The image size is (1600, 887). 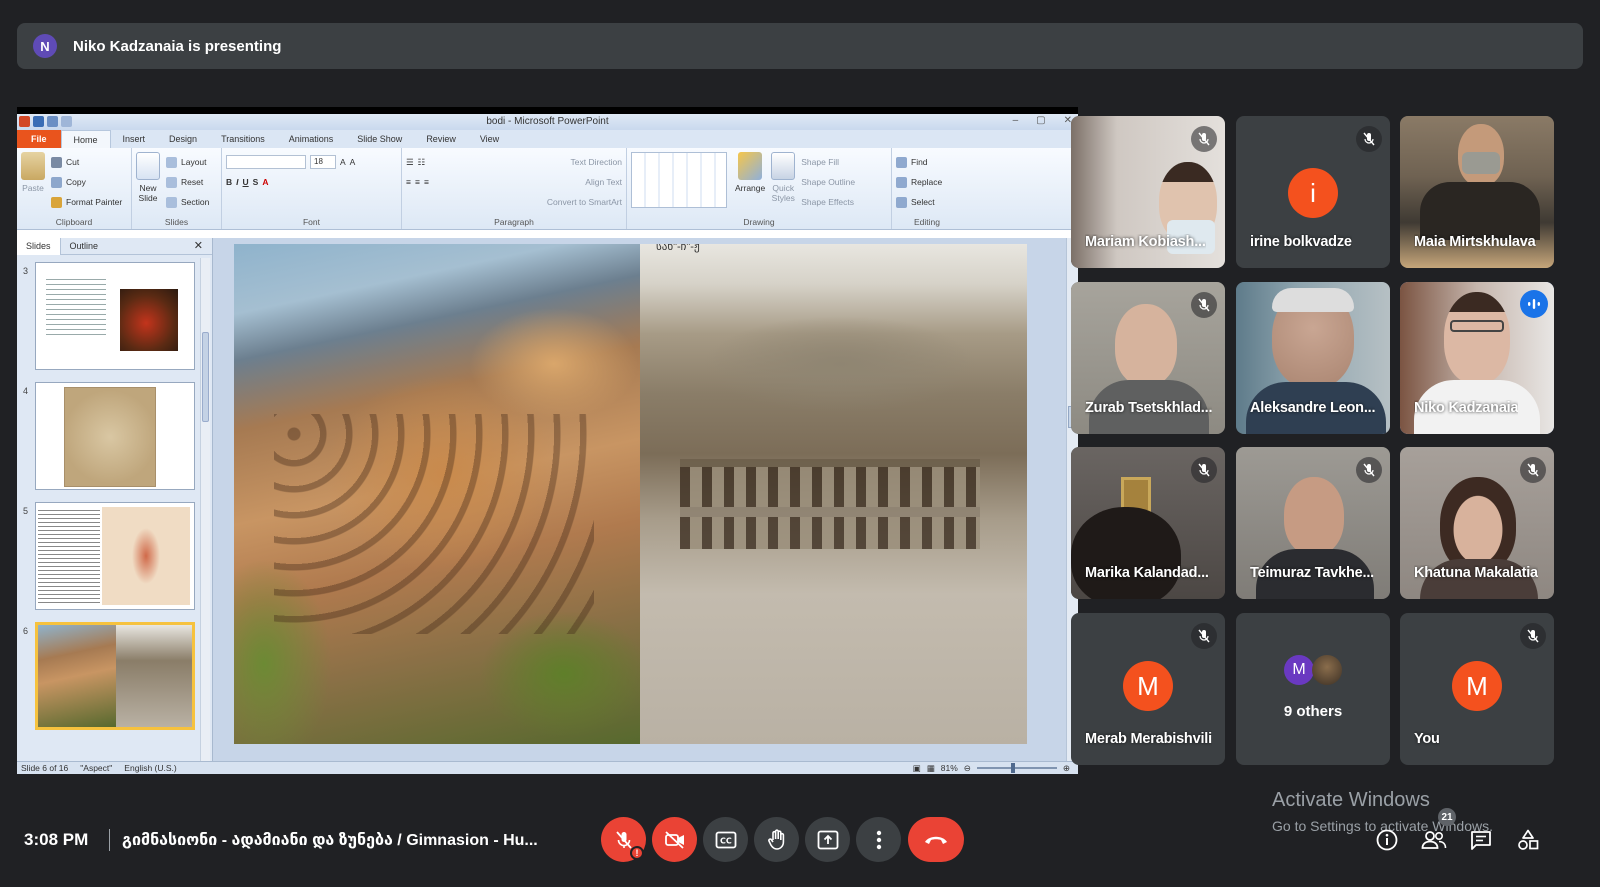 I want to click on slide-counter: Slide 6 of 16, so click(x=45, y=768).